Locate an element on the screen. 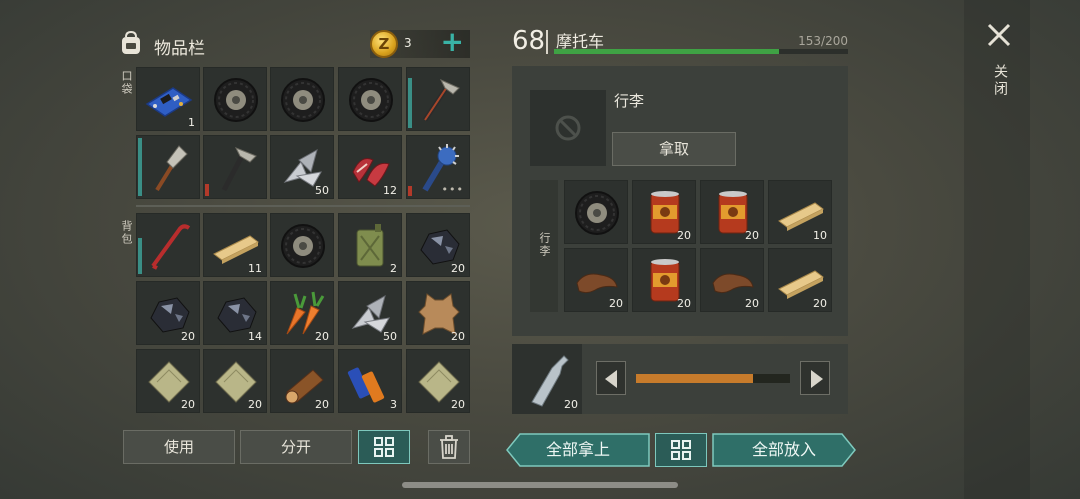 Image resolution: width=1080 pixels, height=499 pixels. currency-box: Z 3 + is located at coordinates (420, 43).